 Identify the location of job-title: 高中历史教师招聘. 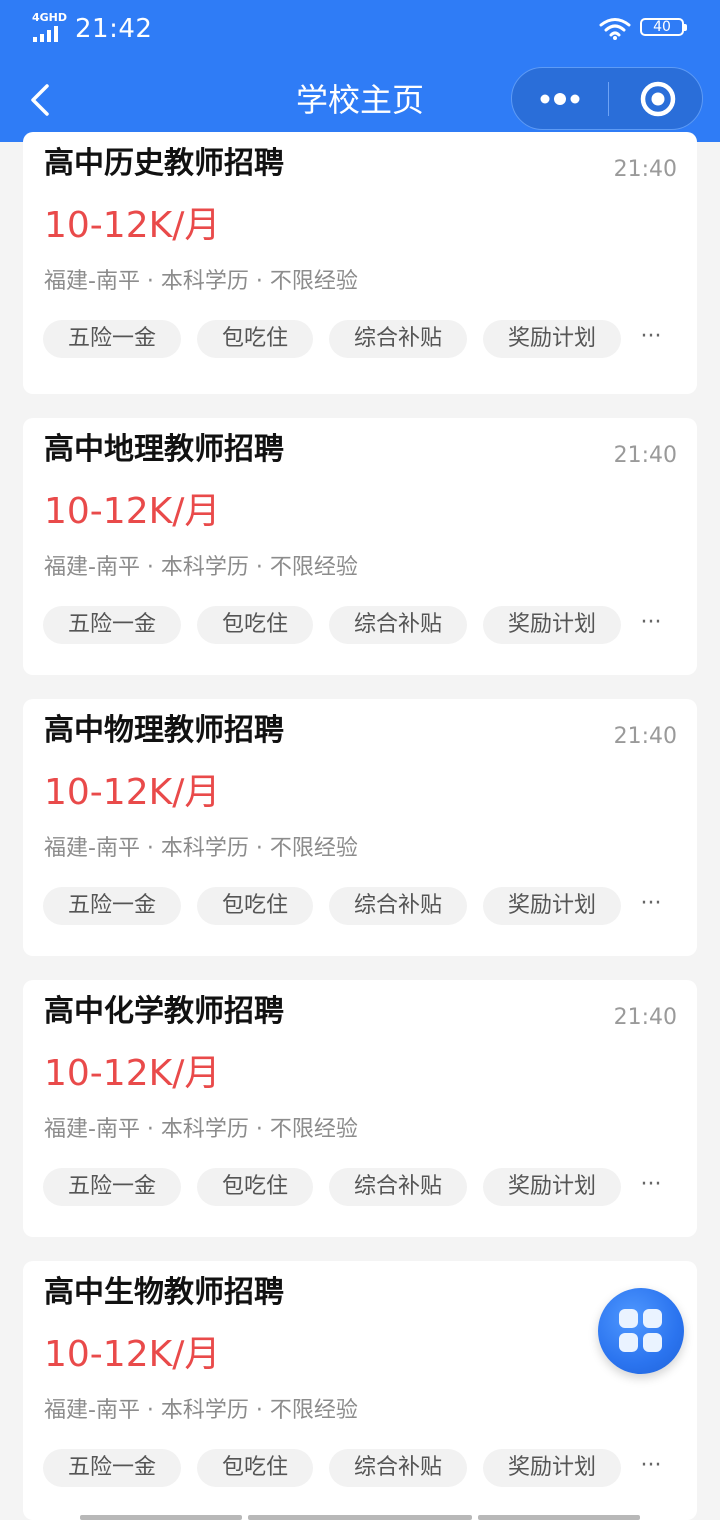
(164, 163).